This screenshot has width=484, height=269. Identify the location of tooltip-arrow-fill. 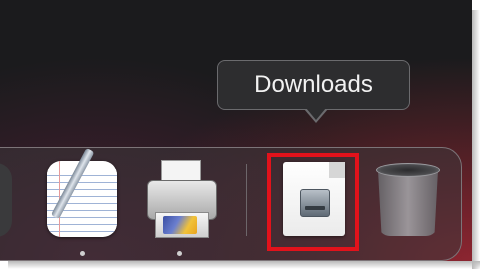
(316, 114).